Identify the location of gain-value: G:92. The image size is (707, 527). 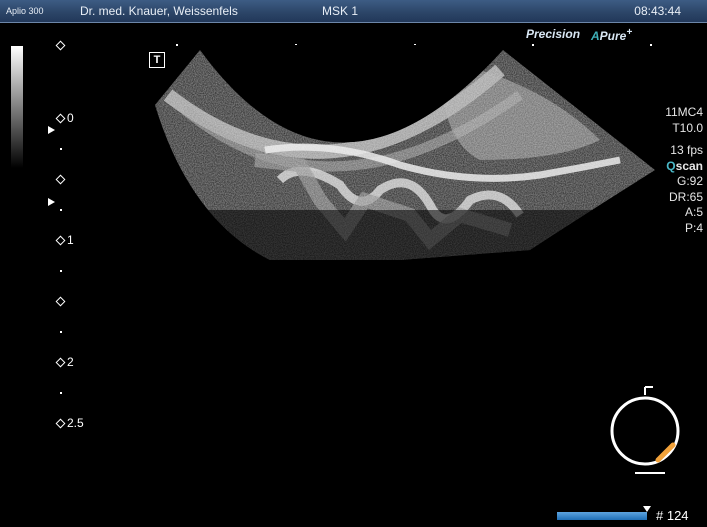
(689, 181).